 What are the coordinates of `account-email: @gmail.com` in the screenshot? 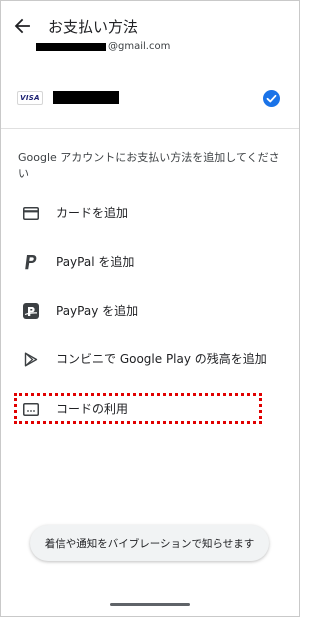 It's located at (103, 47).